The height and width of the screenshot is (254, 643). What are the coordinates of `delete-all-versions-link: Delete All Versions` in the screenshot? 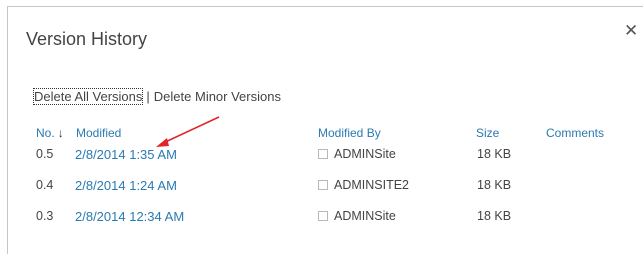 It's located at (88, 96).